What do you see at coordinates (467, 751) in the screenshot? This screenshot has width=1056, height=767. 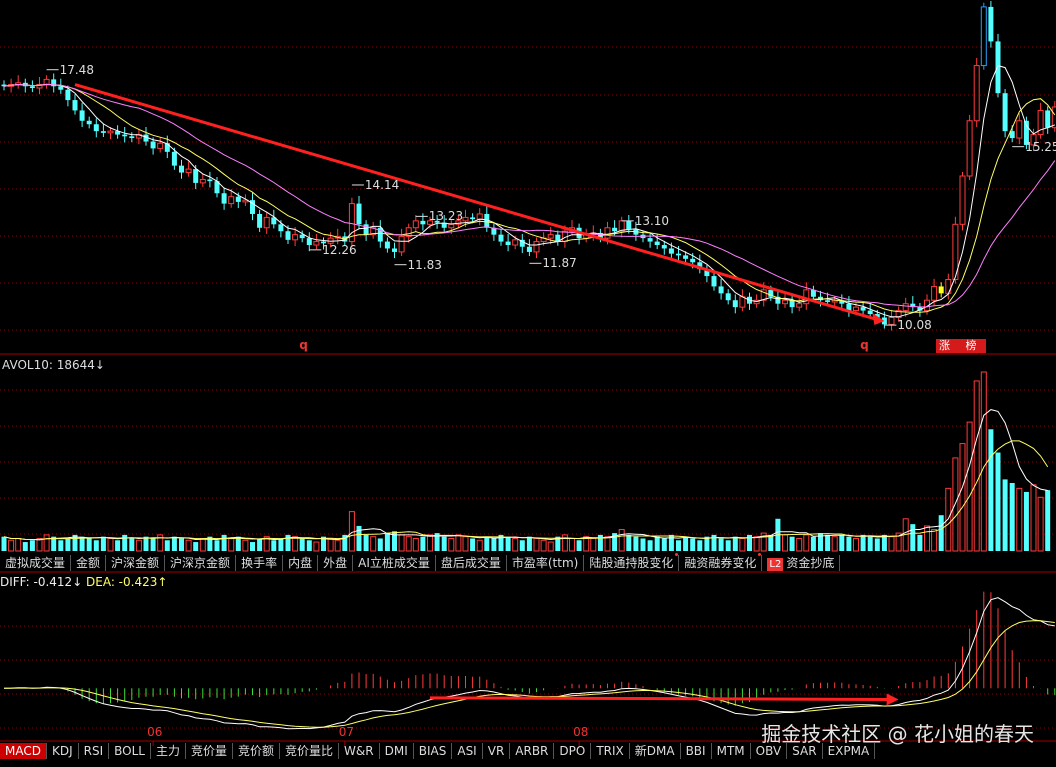 I see `tab-asi: ASI` at bounding box center [467, 751].